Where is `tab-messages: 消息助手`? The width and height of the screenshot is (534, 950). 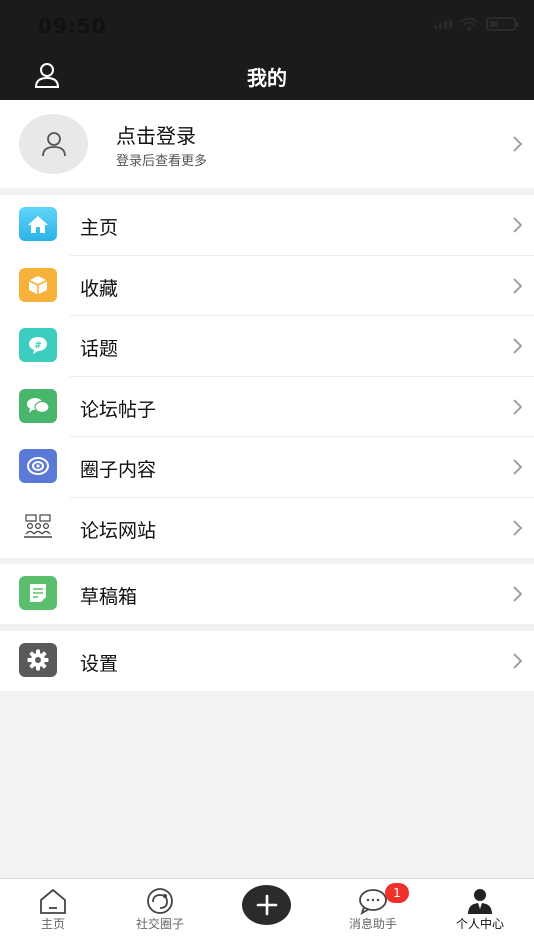
tab-messages: 消息助手 is located at coordinates (373, 914).